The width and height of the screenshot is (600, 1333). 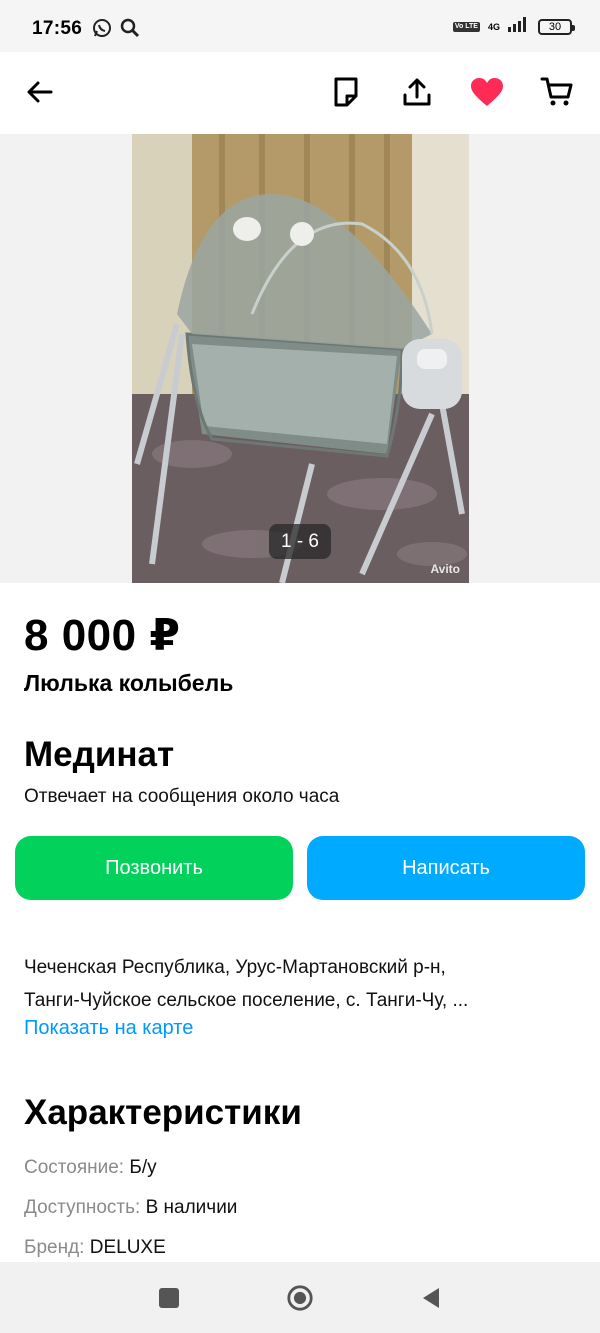 I want to click on call-button: Позвонить, so click(x=154, y=868).